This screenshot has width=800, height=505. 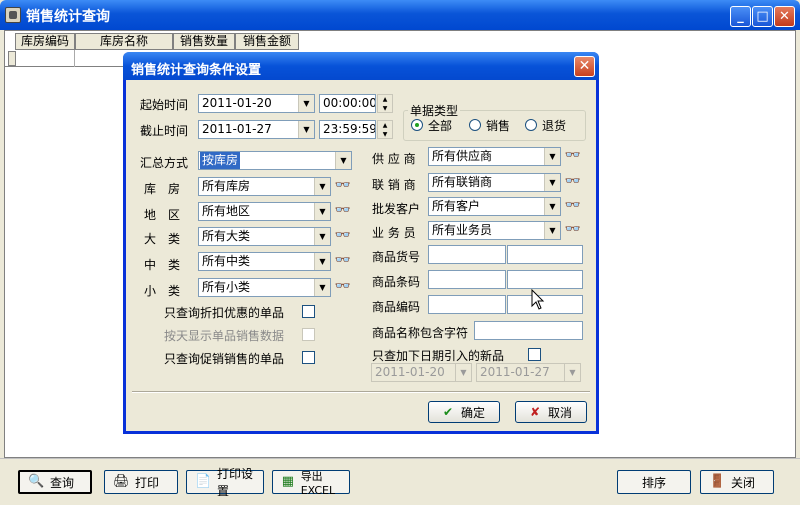 I want to click on export-excel-button: ▦ 导出EXCEL, so click(x=311, y=483).